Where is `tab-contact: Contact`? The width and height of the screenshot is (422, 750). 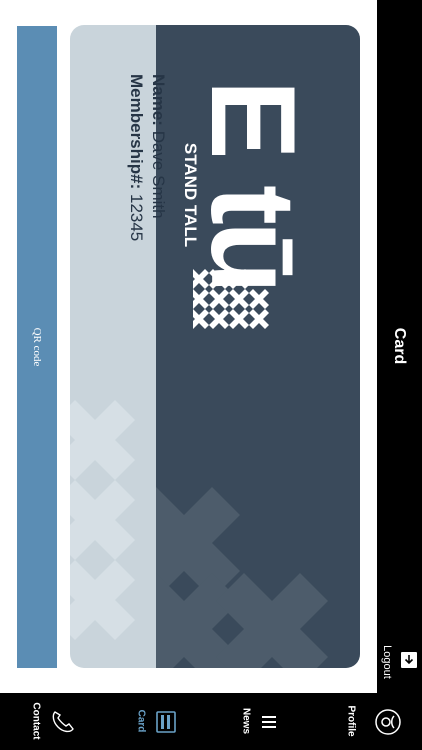
tab-contact: Contact is located at coordinates (52, 721).